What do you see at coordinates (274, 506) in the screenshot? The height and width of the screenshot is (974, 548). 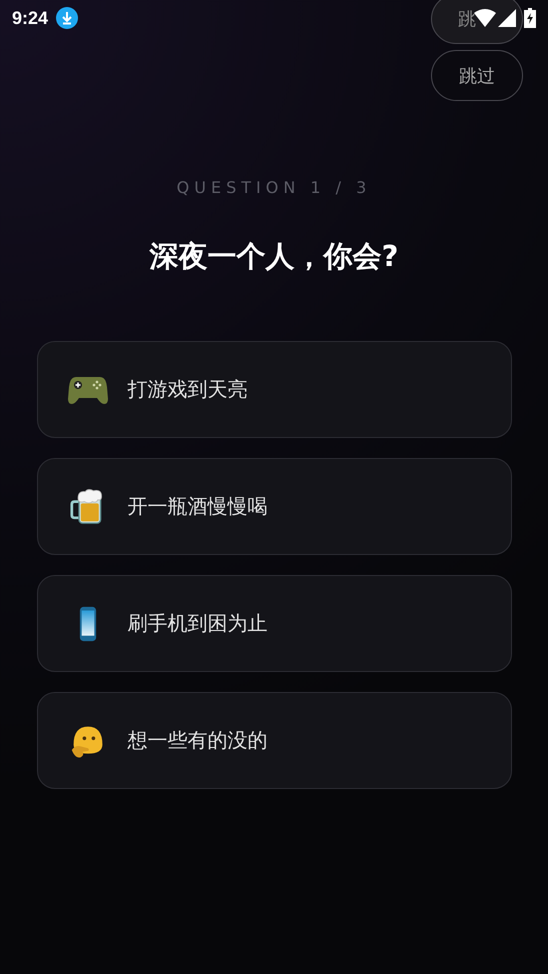 I see `answer-option: 开一瓶酒慢慢喝` at bounding box center [274, 506].